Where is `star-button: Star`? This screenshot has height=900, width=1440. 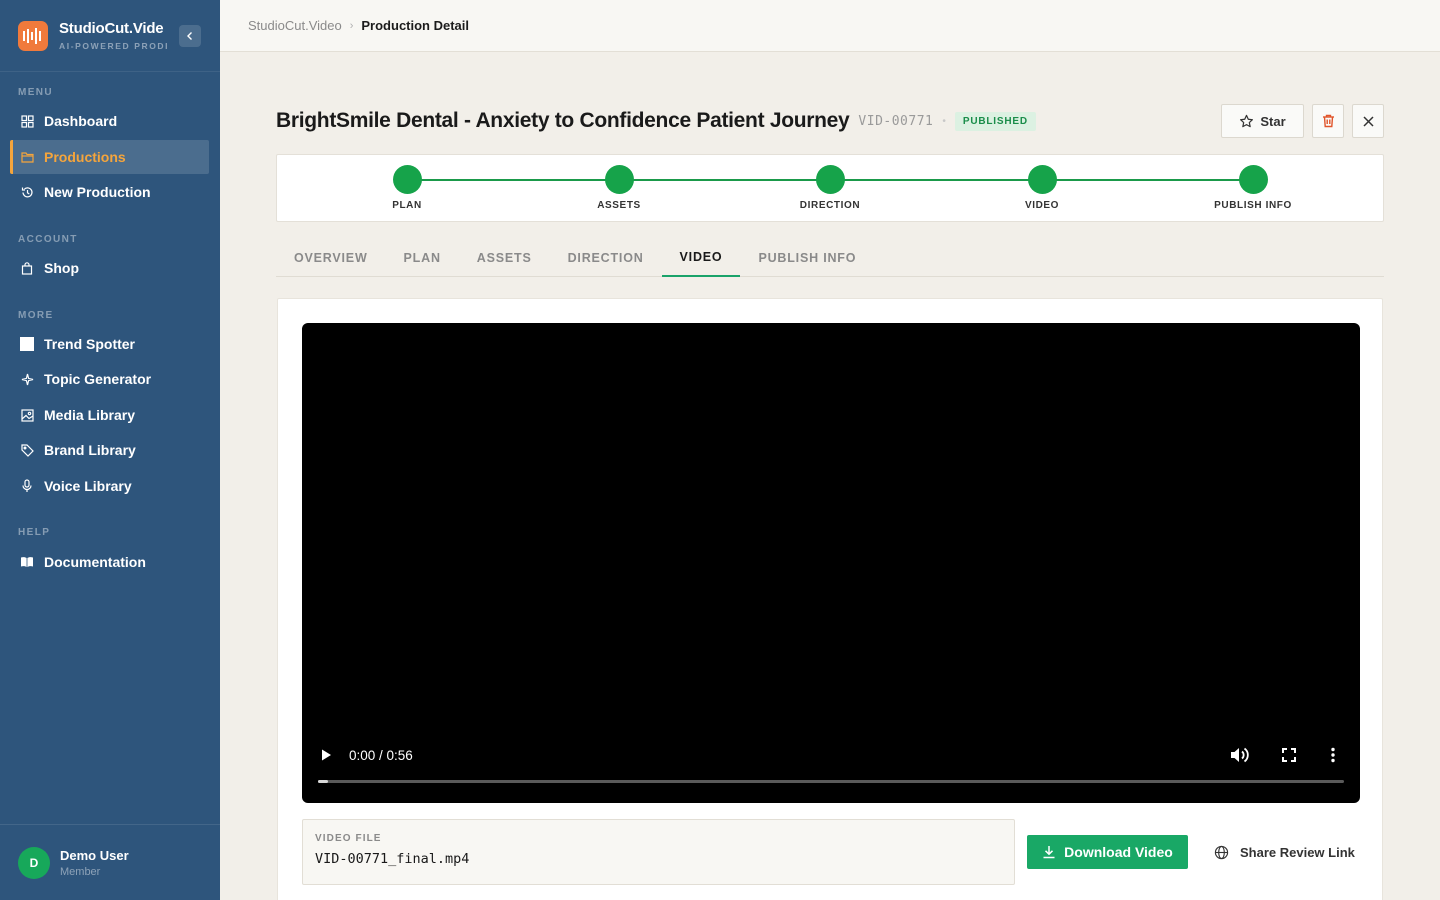
star-button: Star is located at coordinates (1262, 121).